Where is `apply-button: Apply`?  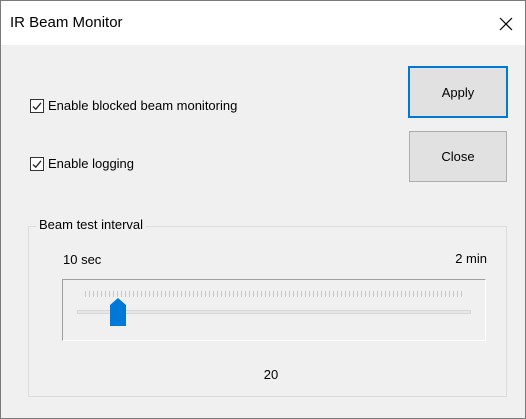 apply-button: Apply is located at coordinates (458, 92).